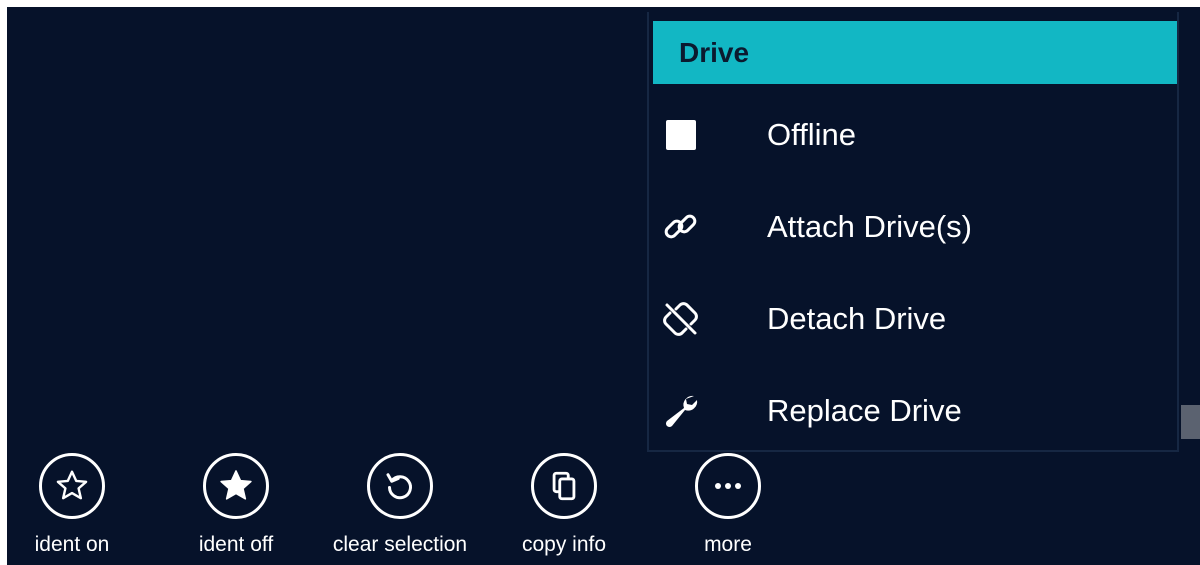 The image size is (1200, 565). Describe the element at coordinates (681, 411) in the screenshot. I see `wrench-icon` at that location.